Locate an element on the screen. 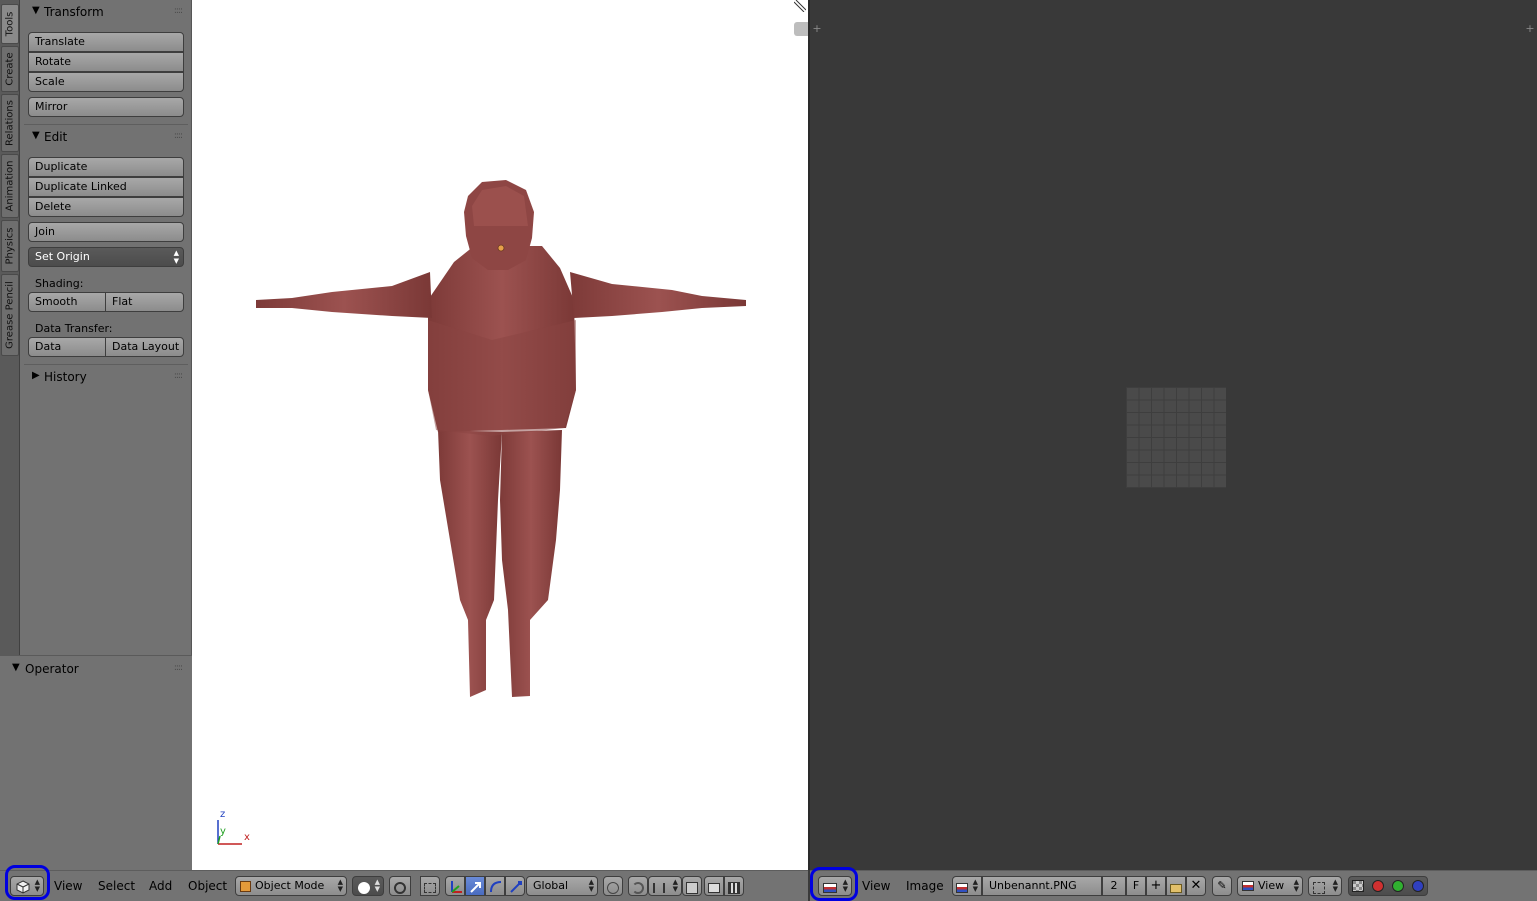 This screenshot has width=1537, height=901. translate-tool-button is located at coordinates (475, 886).